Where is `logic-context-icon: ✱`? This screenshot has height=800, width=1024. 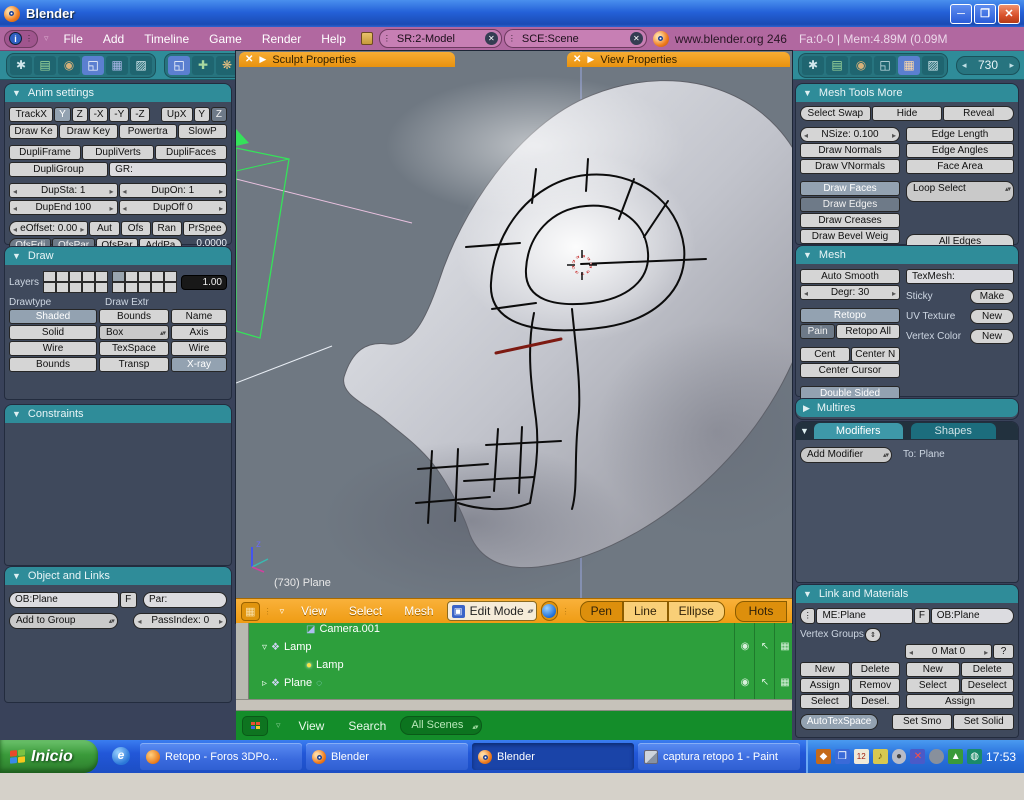
logic-context-icon: ✱ is located at coordinates (21, 65).